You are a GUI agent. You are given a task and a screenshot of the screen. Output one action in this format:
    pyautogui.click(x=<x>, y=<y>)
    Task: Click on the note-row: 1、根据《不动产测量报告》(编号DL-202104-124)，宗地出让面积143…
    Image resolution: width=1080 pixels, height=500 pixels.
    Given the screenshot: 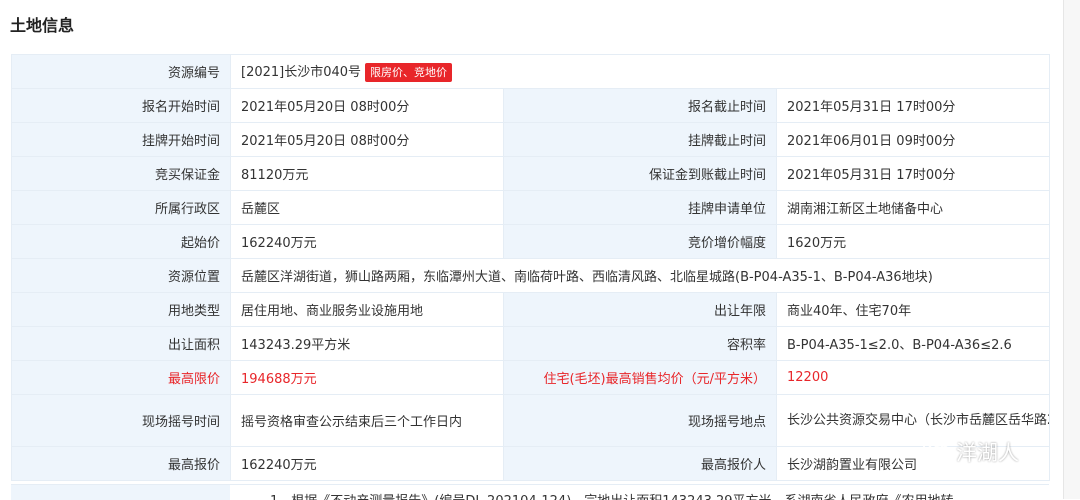 What is the action you would take?
    pyautogui.click(x=530, y=492)
    